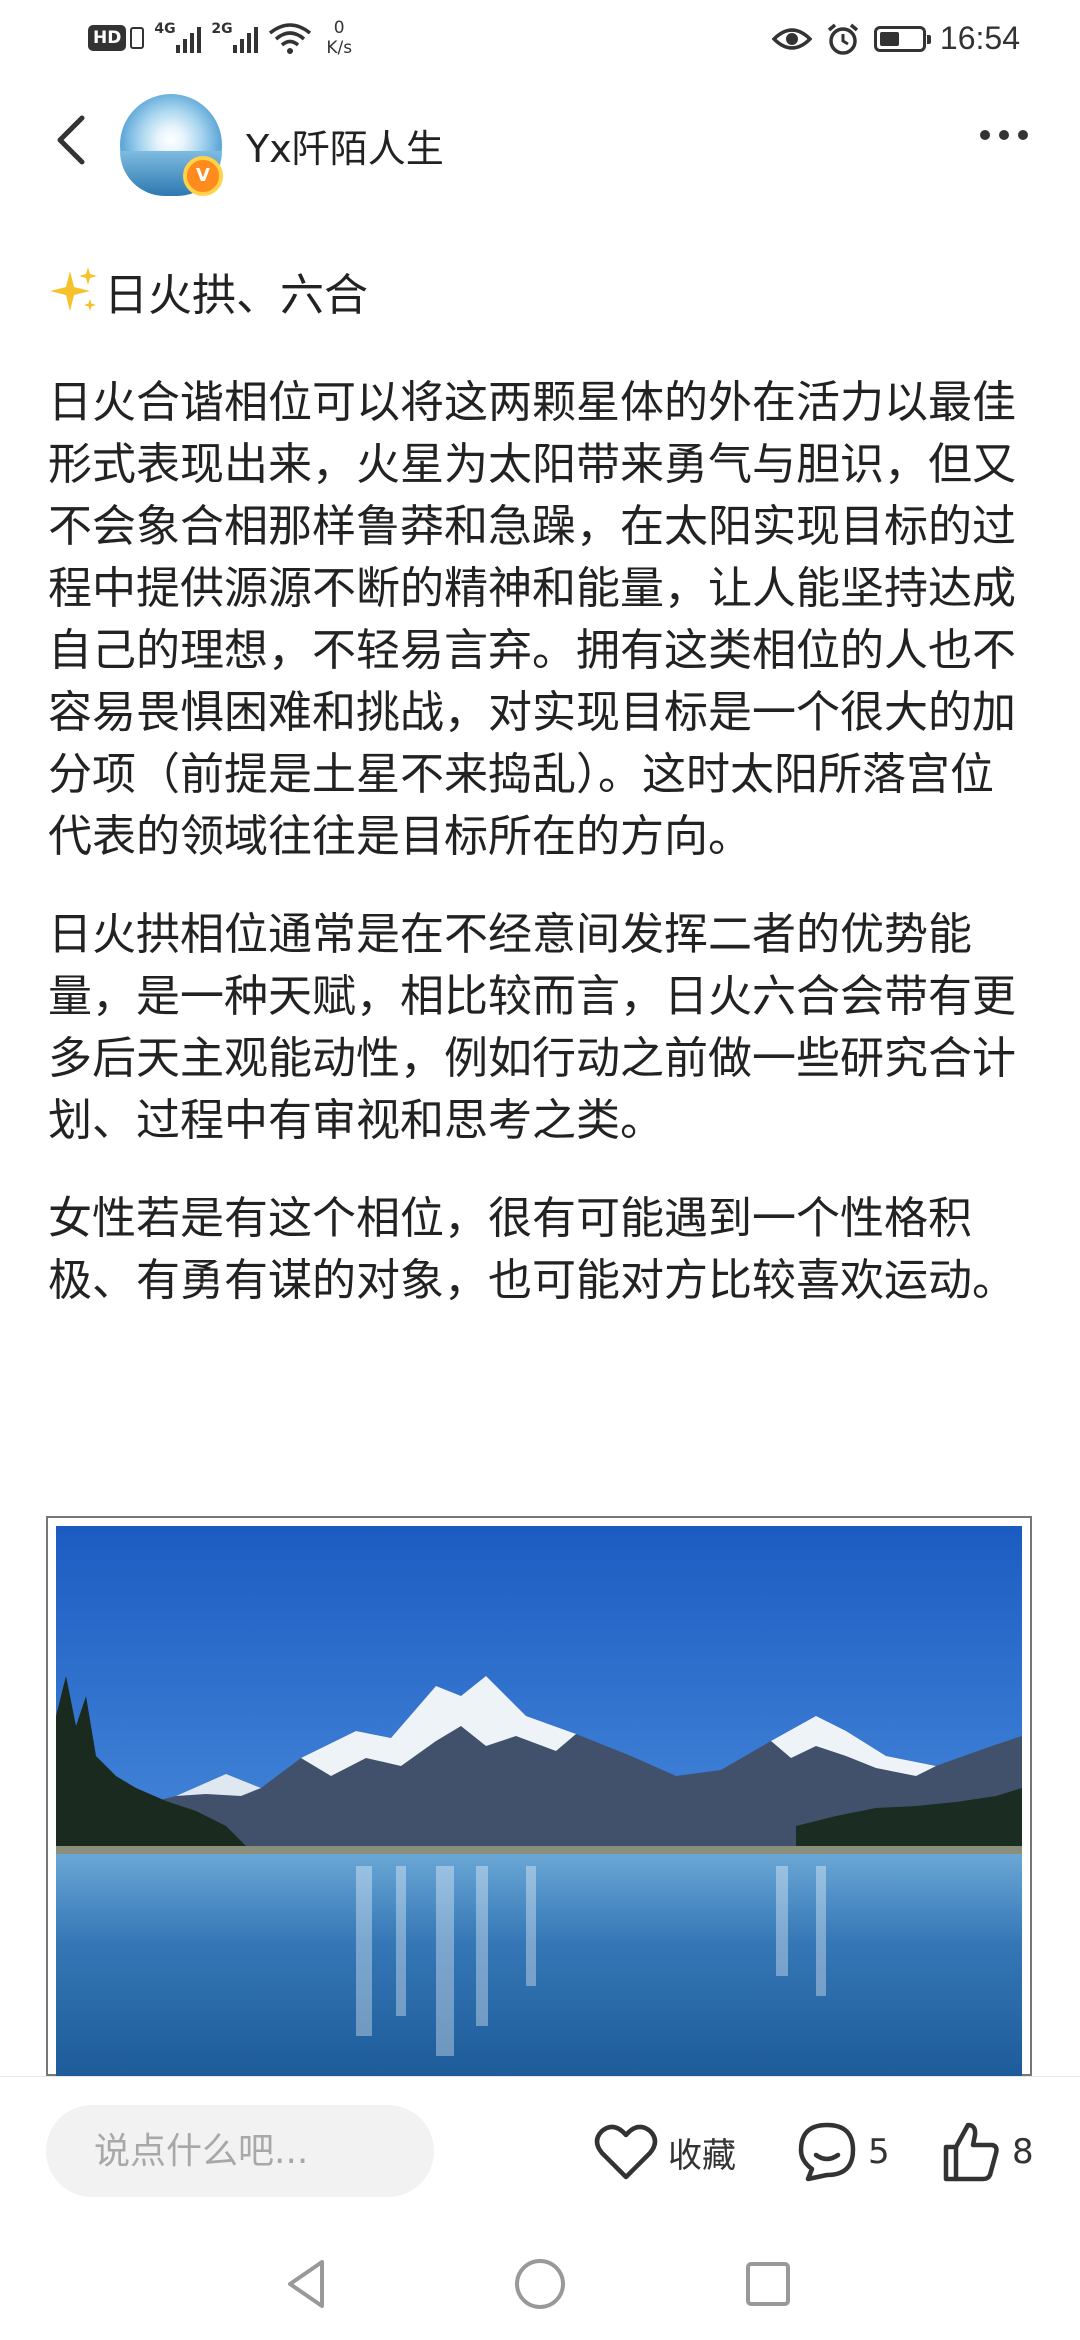  I want to click on post-title-text: 日火拱、六合, so click(236, 295).